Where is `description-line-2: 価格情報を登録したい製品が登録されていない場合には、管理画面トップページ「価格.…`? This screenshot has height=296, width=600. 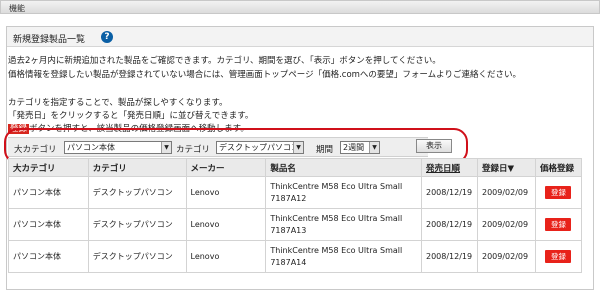
description-line-2: 価格情報を登録したい製品が登録されていない場合には、管理画面トップページ「価格.… is located at coordinates (265, 75).